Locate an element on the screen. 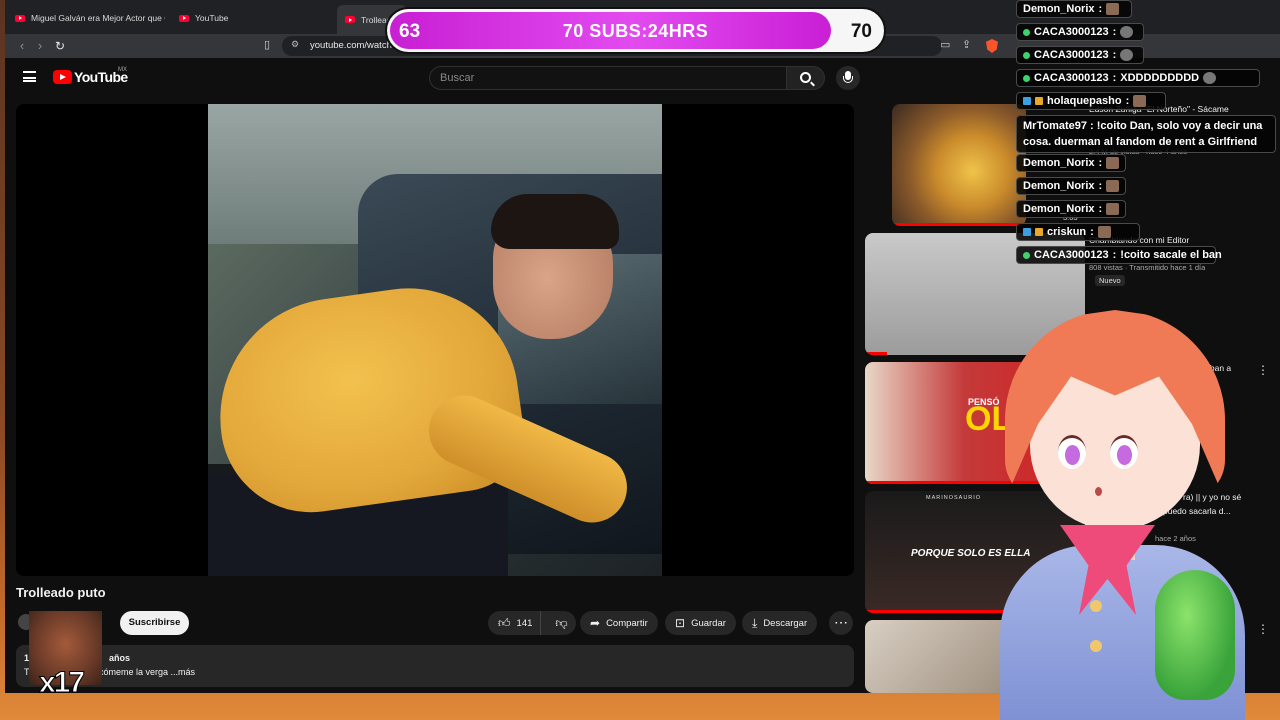 The image size is (1280, 720). thumbs-down-icon: 👎︎ is located at coordinates (561, 622).